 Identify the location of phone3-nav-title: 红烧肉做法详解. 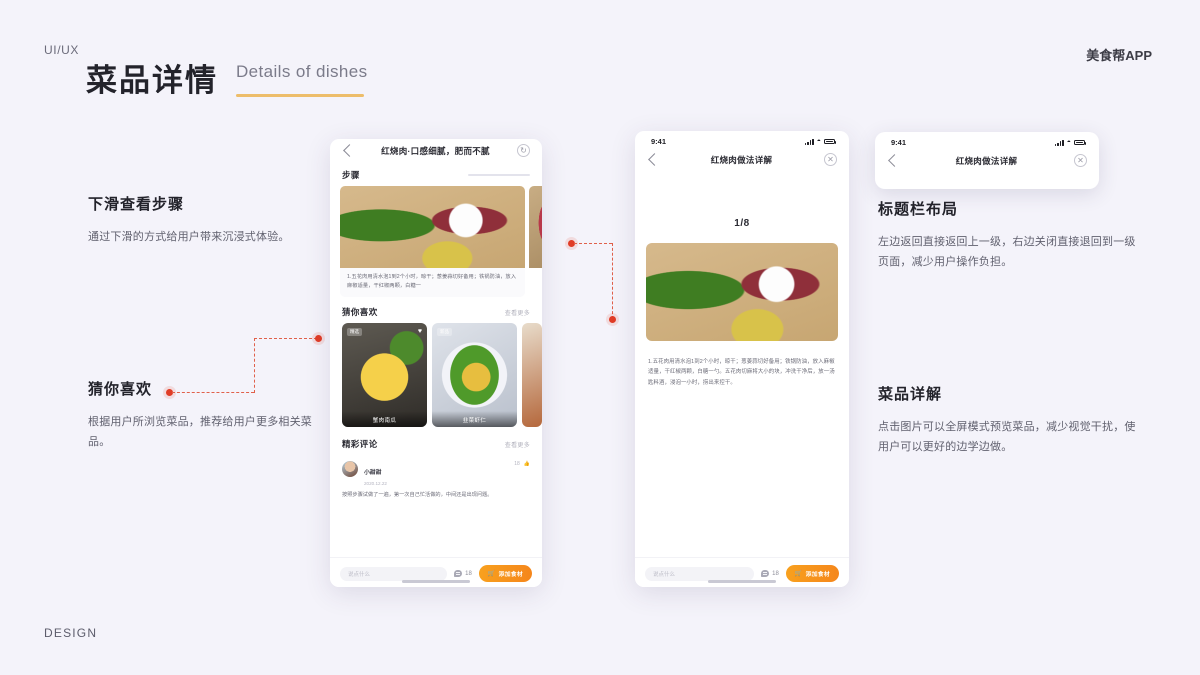
(986, 160).